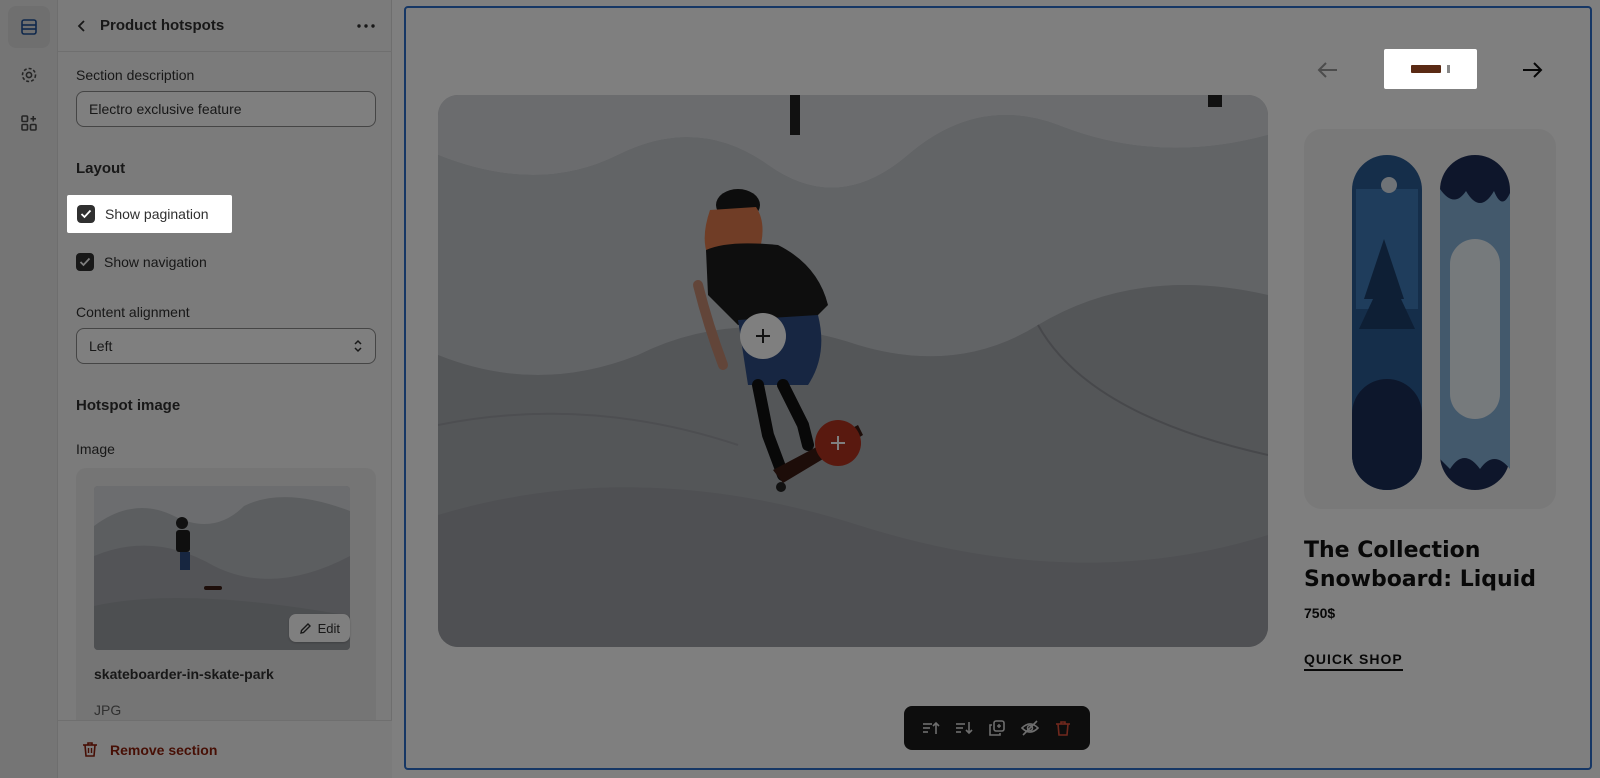 This screenshot has height=778, width=1600. I want to click on pencil-icon, so click(305, 628).